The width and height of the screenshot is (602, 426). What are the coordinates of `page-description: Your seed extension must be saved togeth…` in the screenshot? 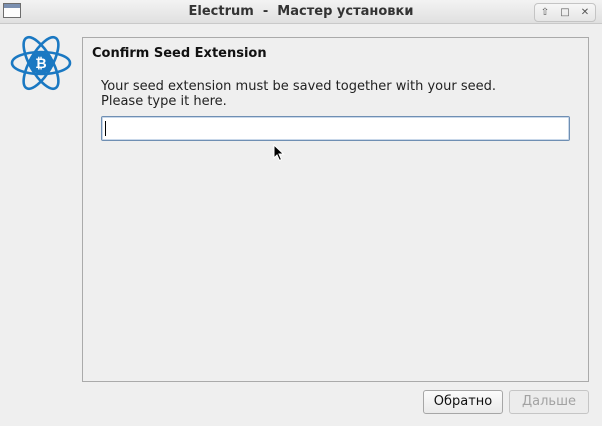 It's located at (298, 94).